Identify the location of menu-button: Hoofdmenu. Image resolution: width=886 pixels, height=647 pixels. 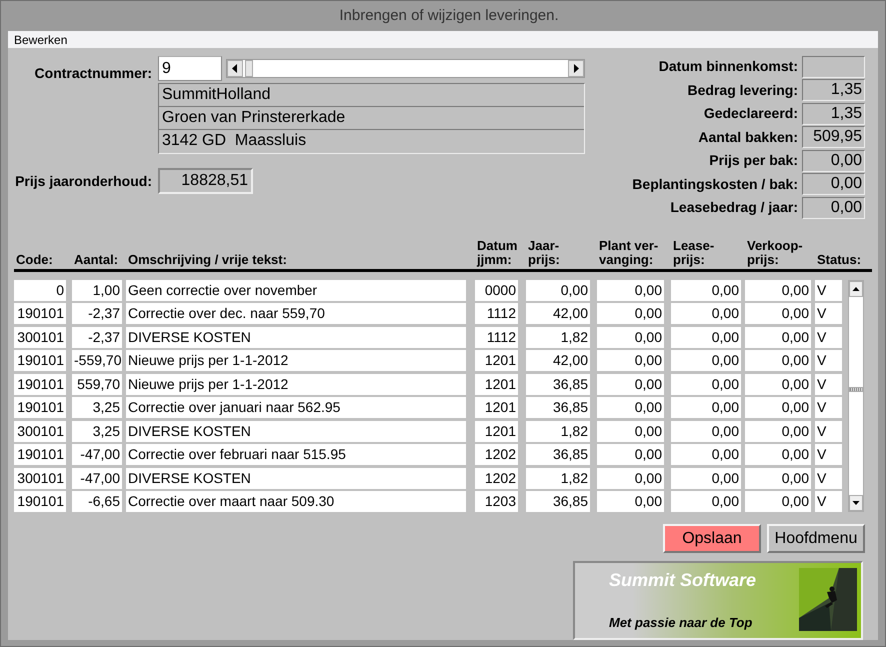
(816, 538).